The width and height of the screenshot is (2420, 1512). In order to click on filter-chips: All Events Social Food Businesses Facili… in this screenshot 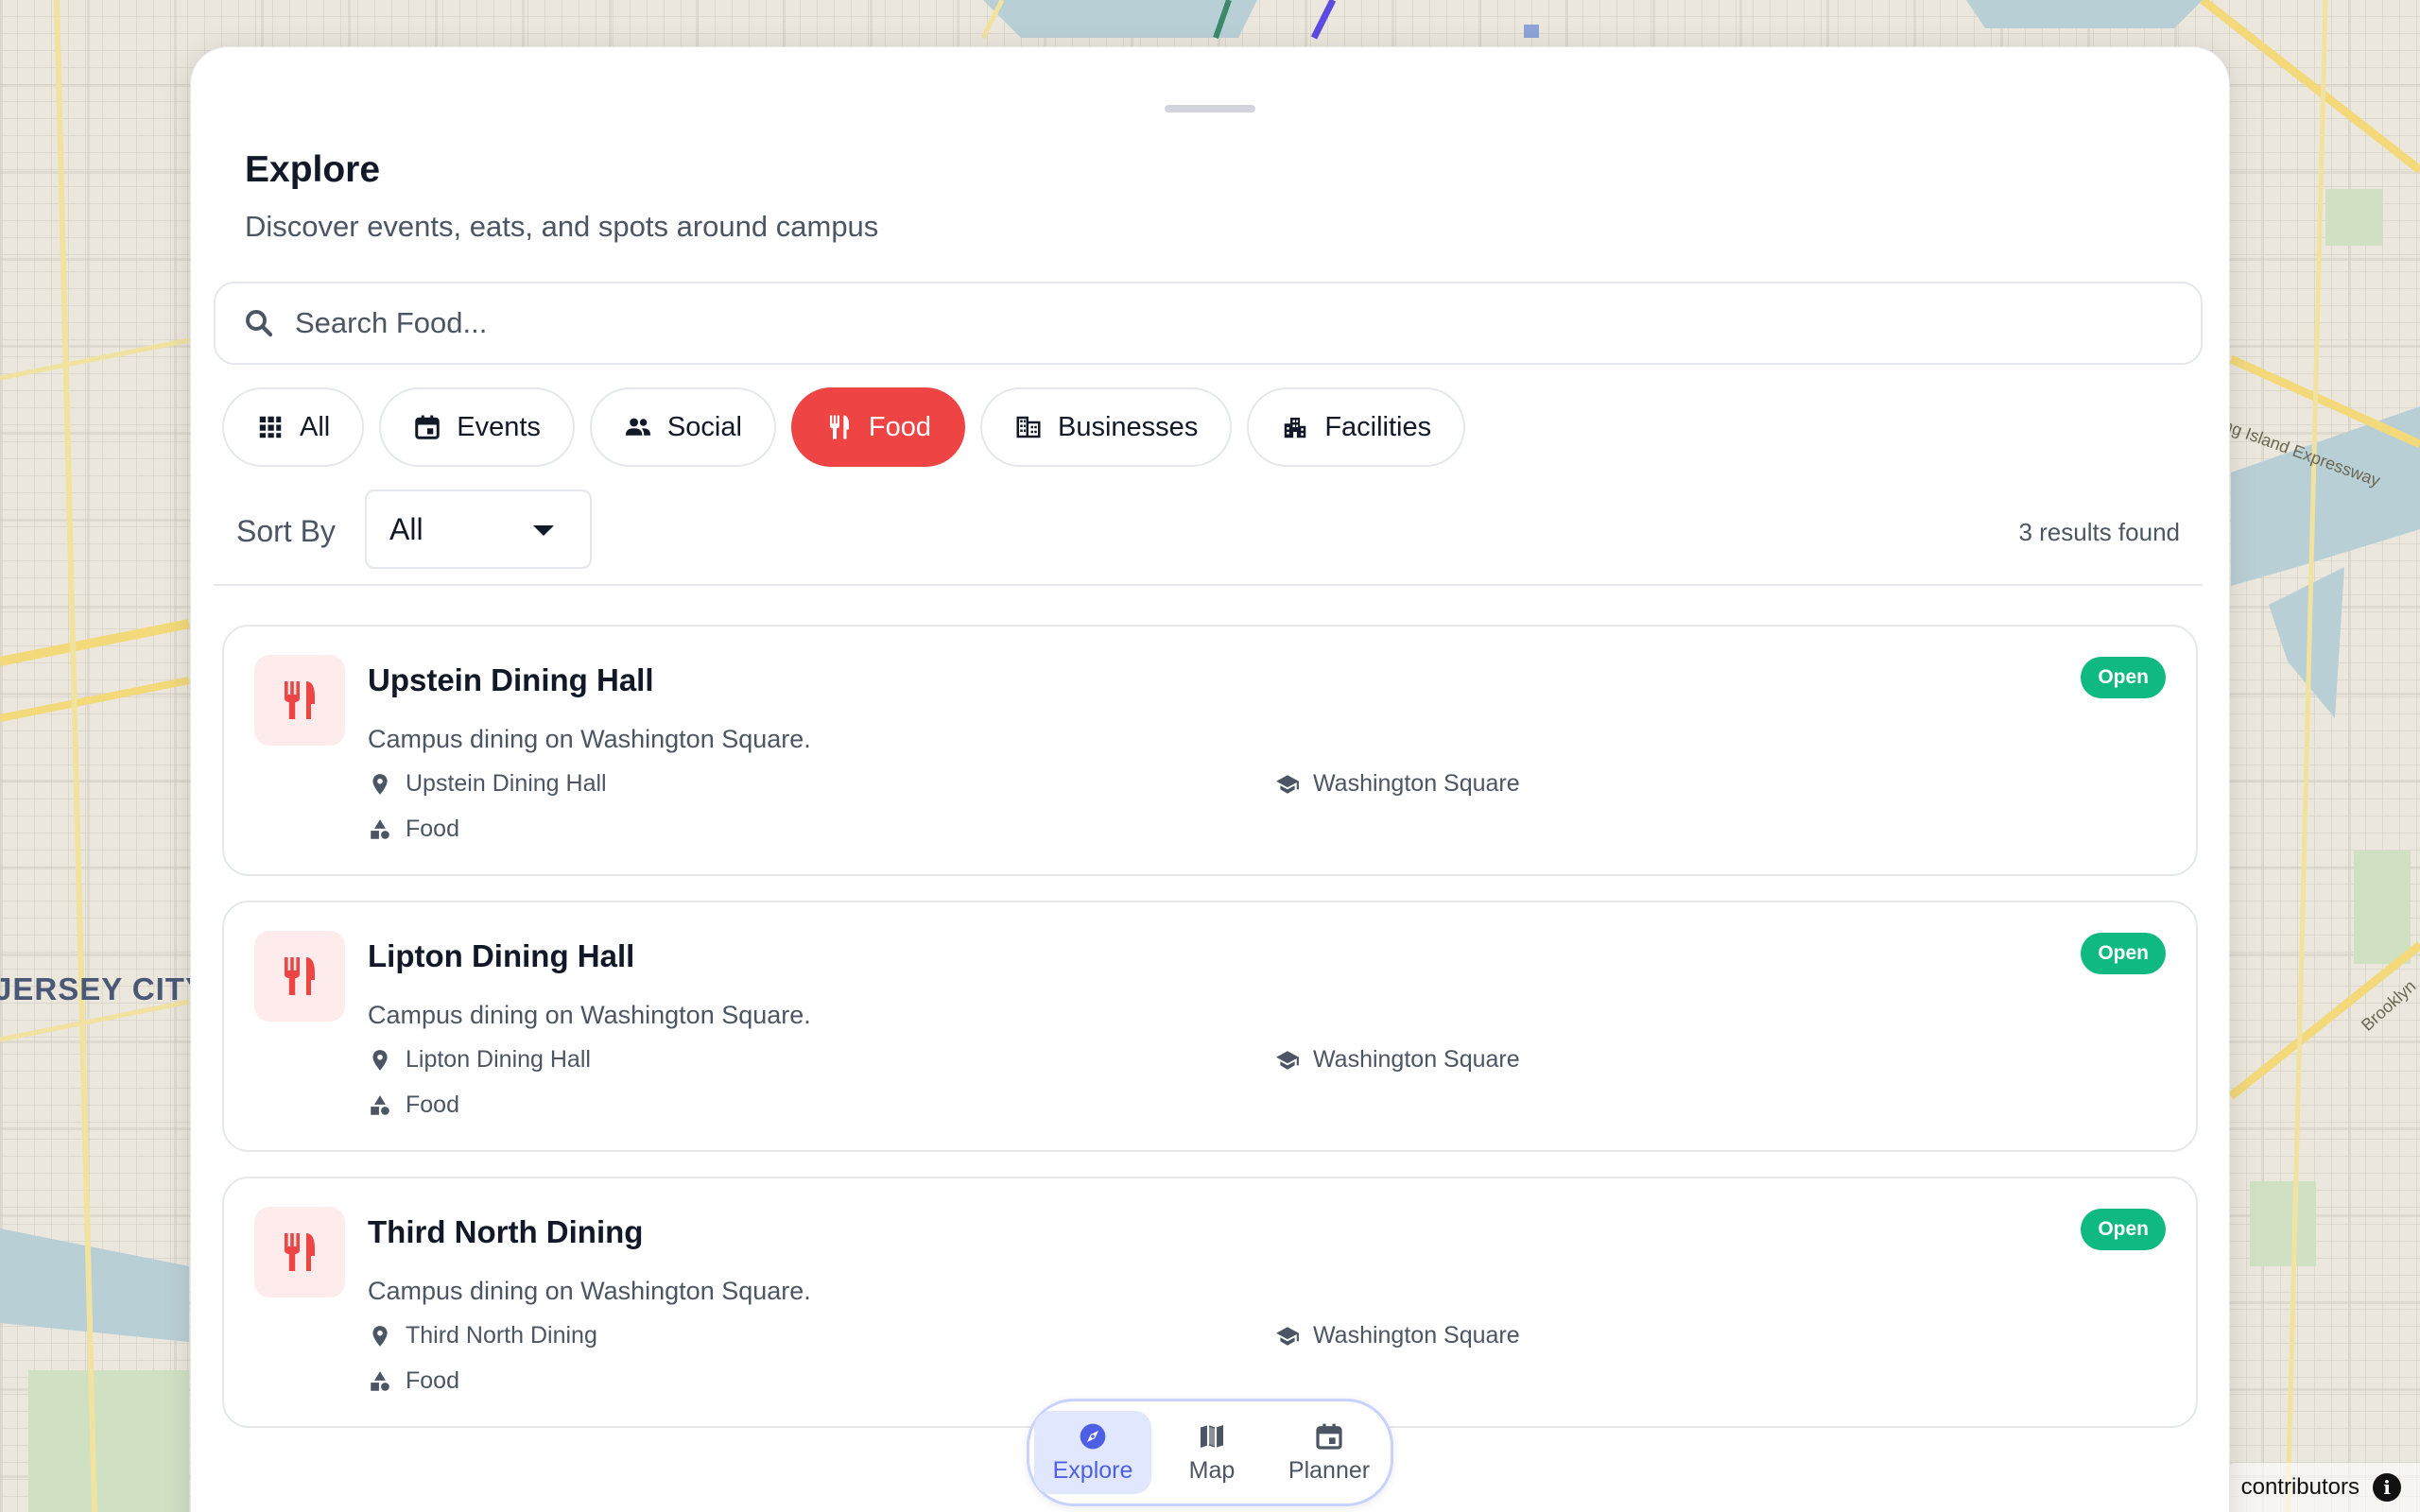, I will do `click(844, 427)`.